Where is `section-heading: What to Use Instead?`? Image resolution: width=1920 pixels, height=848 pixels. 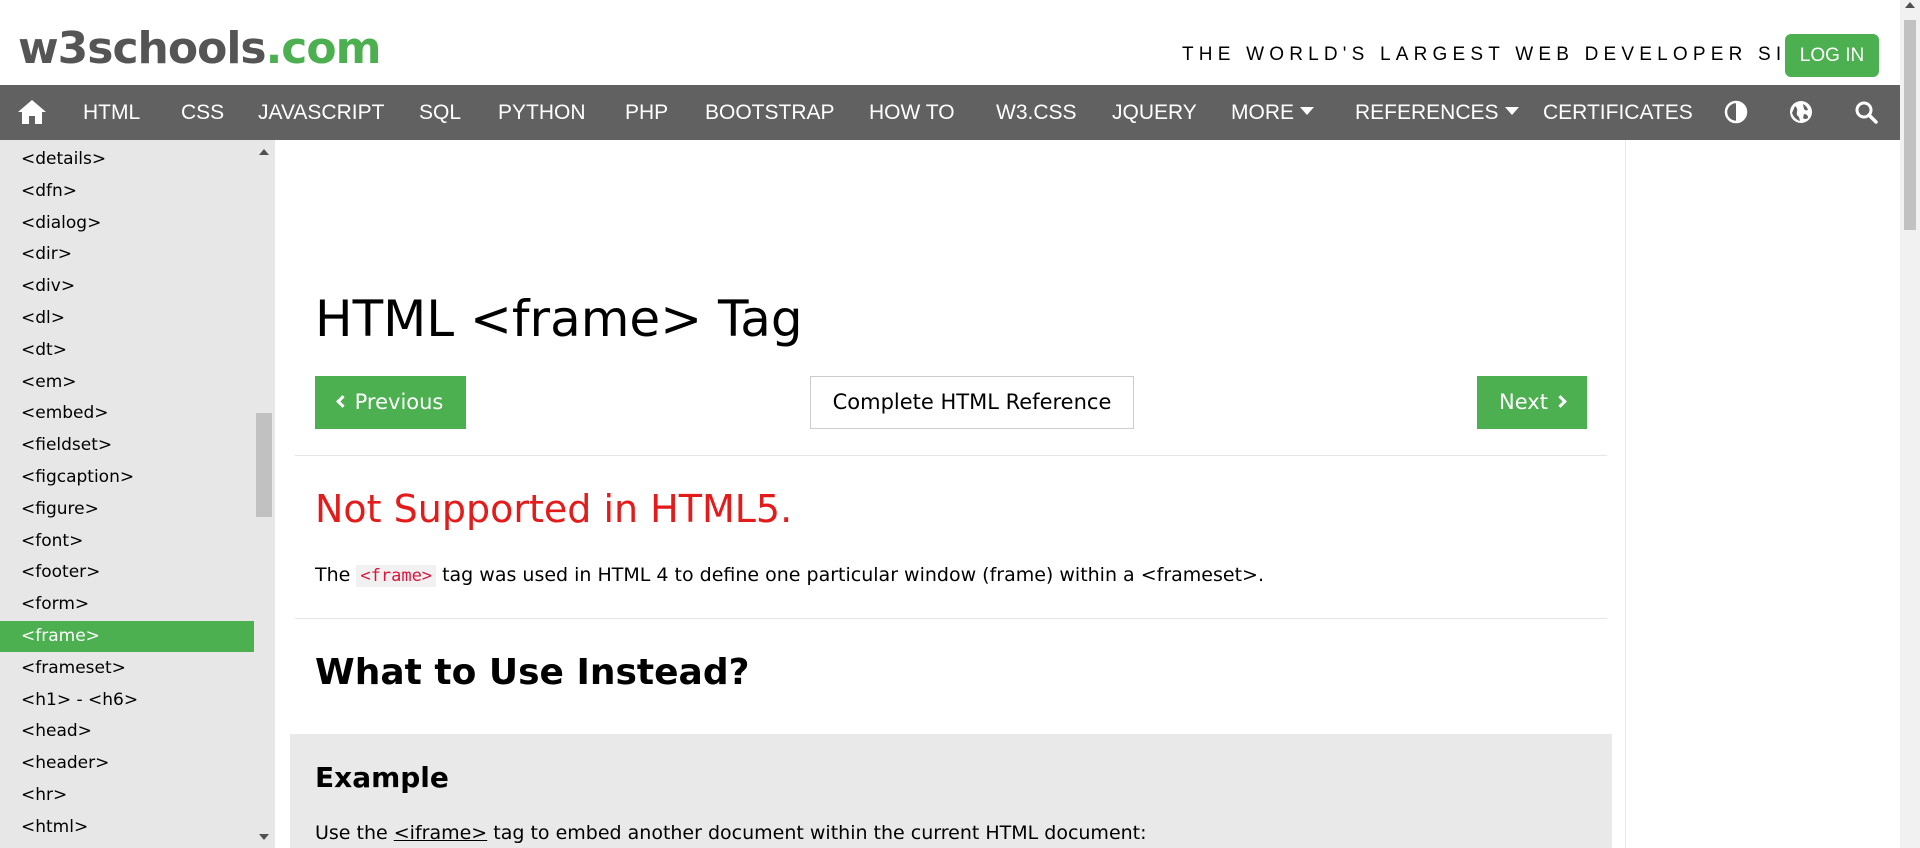 section-heading: What to Use Instead? is located at coordinates (532, 672).